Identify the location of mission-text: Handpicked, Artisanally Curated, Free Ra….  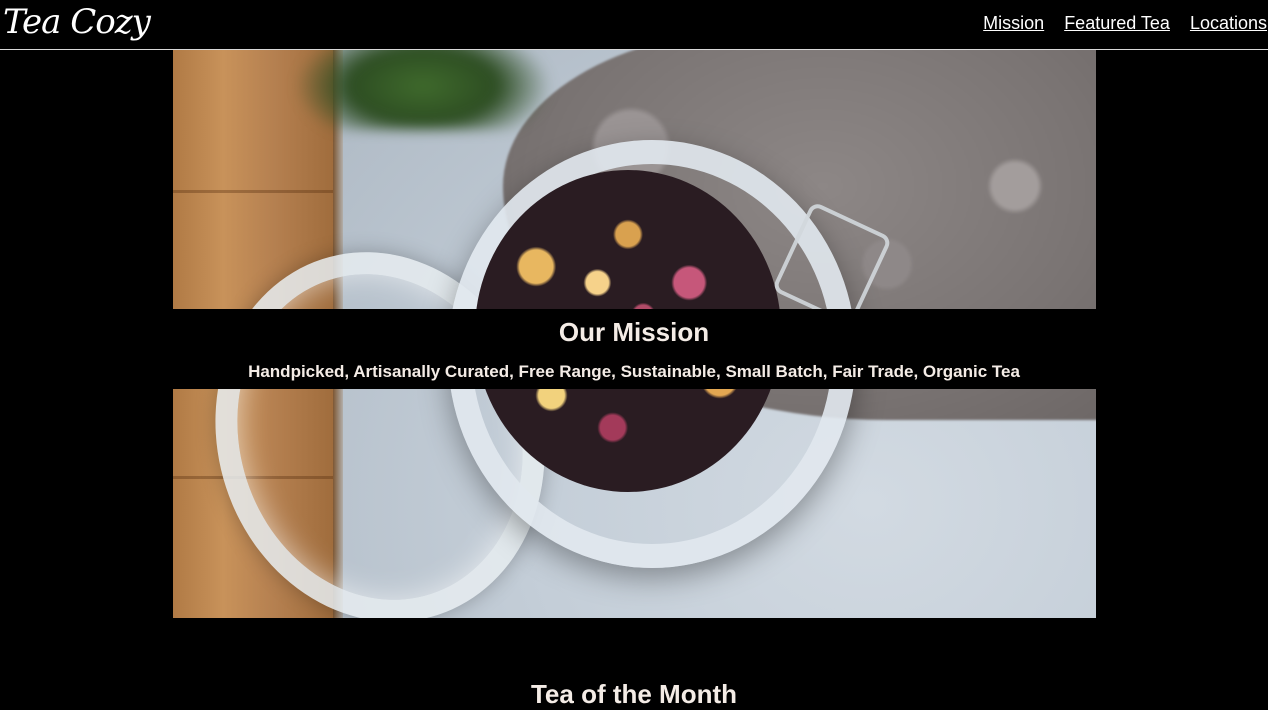
(634, 371).